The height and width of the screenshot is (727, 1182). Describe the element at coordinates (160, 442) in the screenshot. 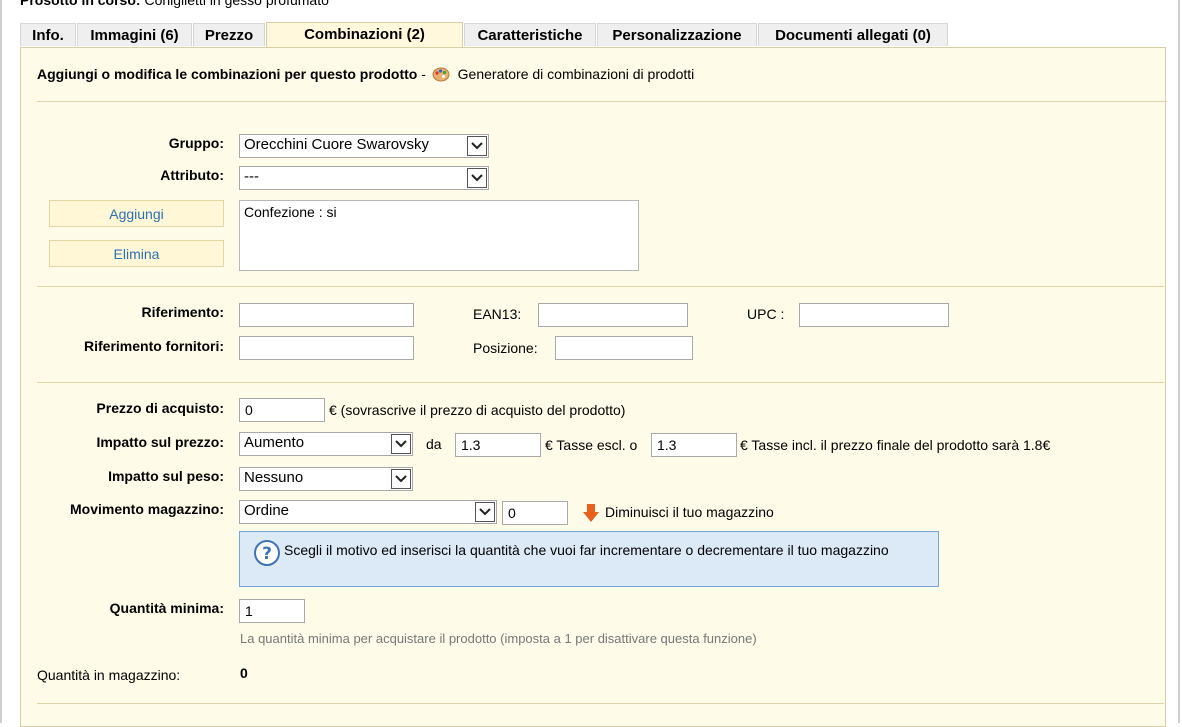

I see `price-impact-label: Impatto sul prezzo:` at that location.